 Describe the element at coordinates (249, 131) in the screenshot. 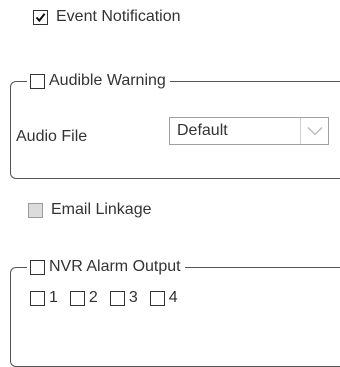

I see `audio-file-select: Default` at that location.